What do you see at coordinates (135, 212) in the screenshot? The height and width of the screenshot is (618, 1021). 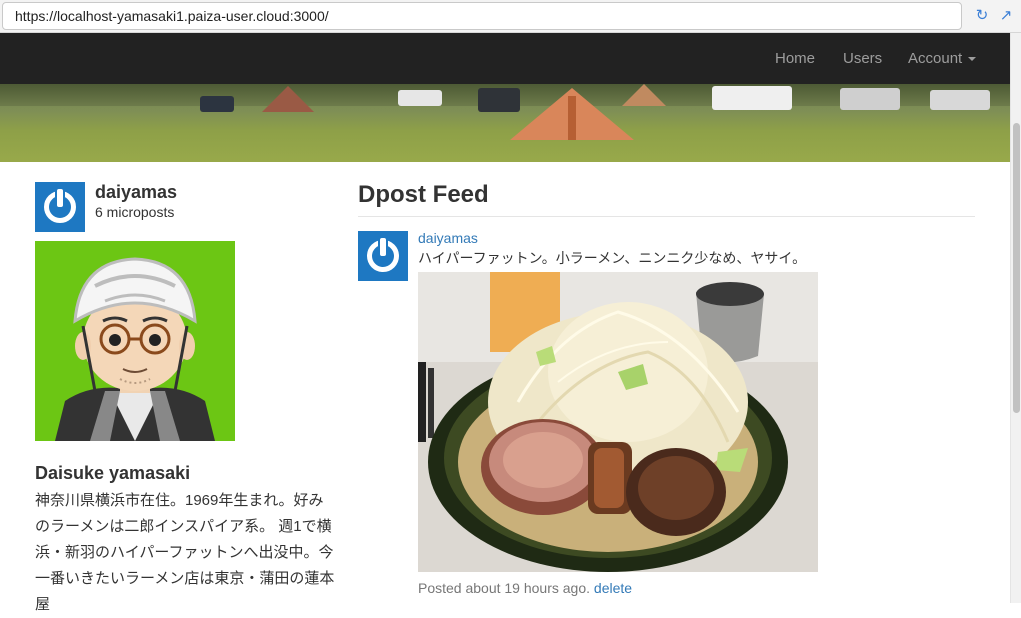 I see `micropost-count: 6 microposts` at bounding box center [135, 212].